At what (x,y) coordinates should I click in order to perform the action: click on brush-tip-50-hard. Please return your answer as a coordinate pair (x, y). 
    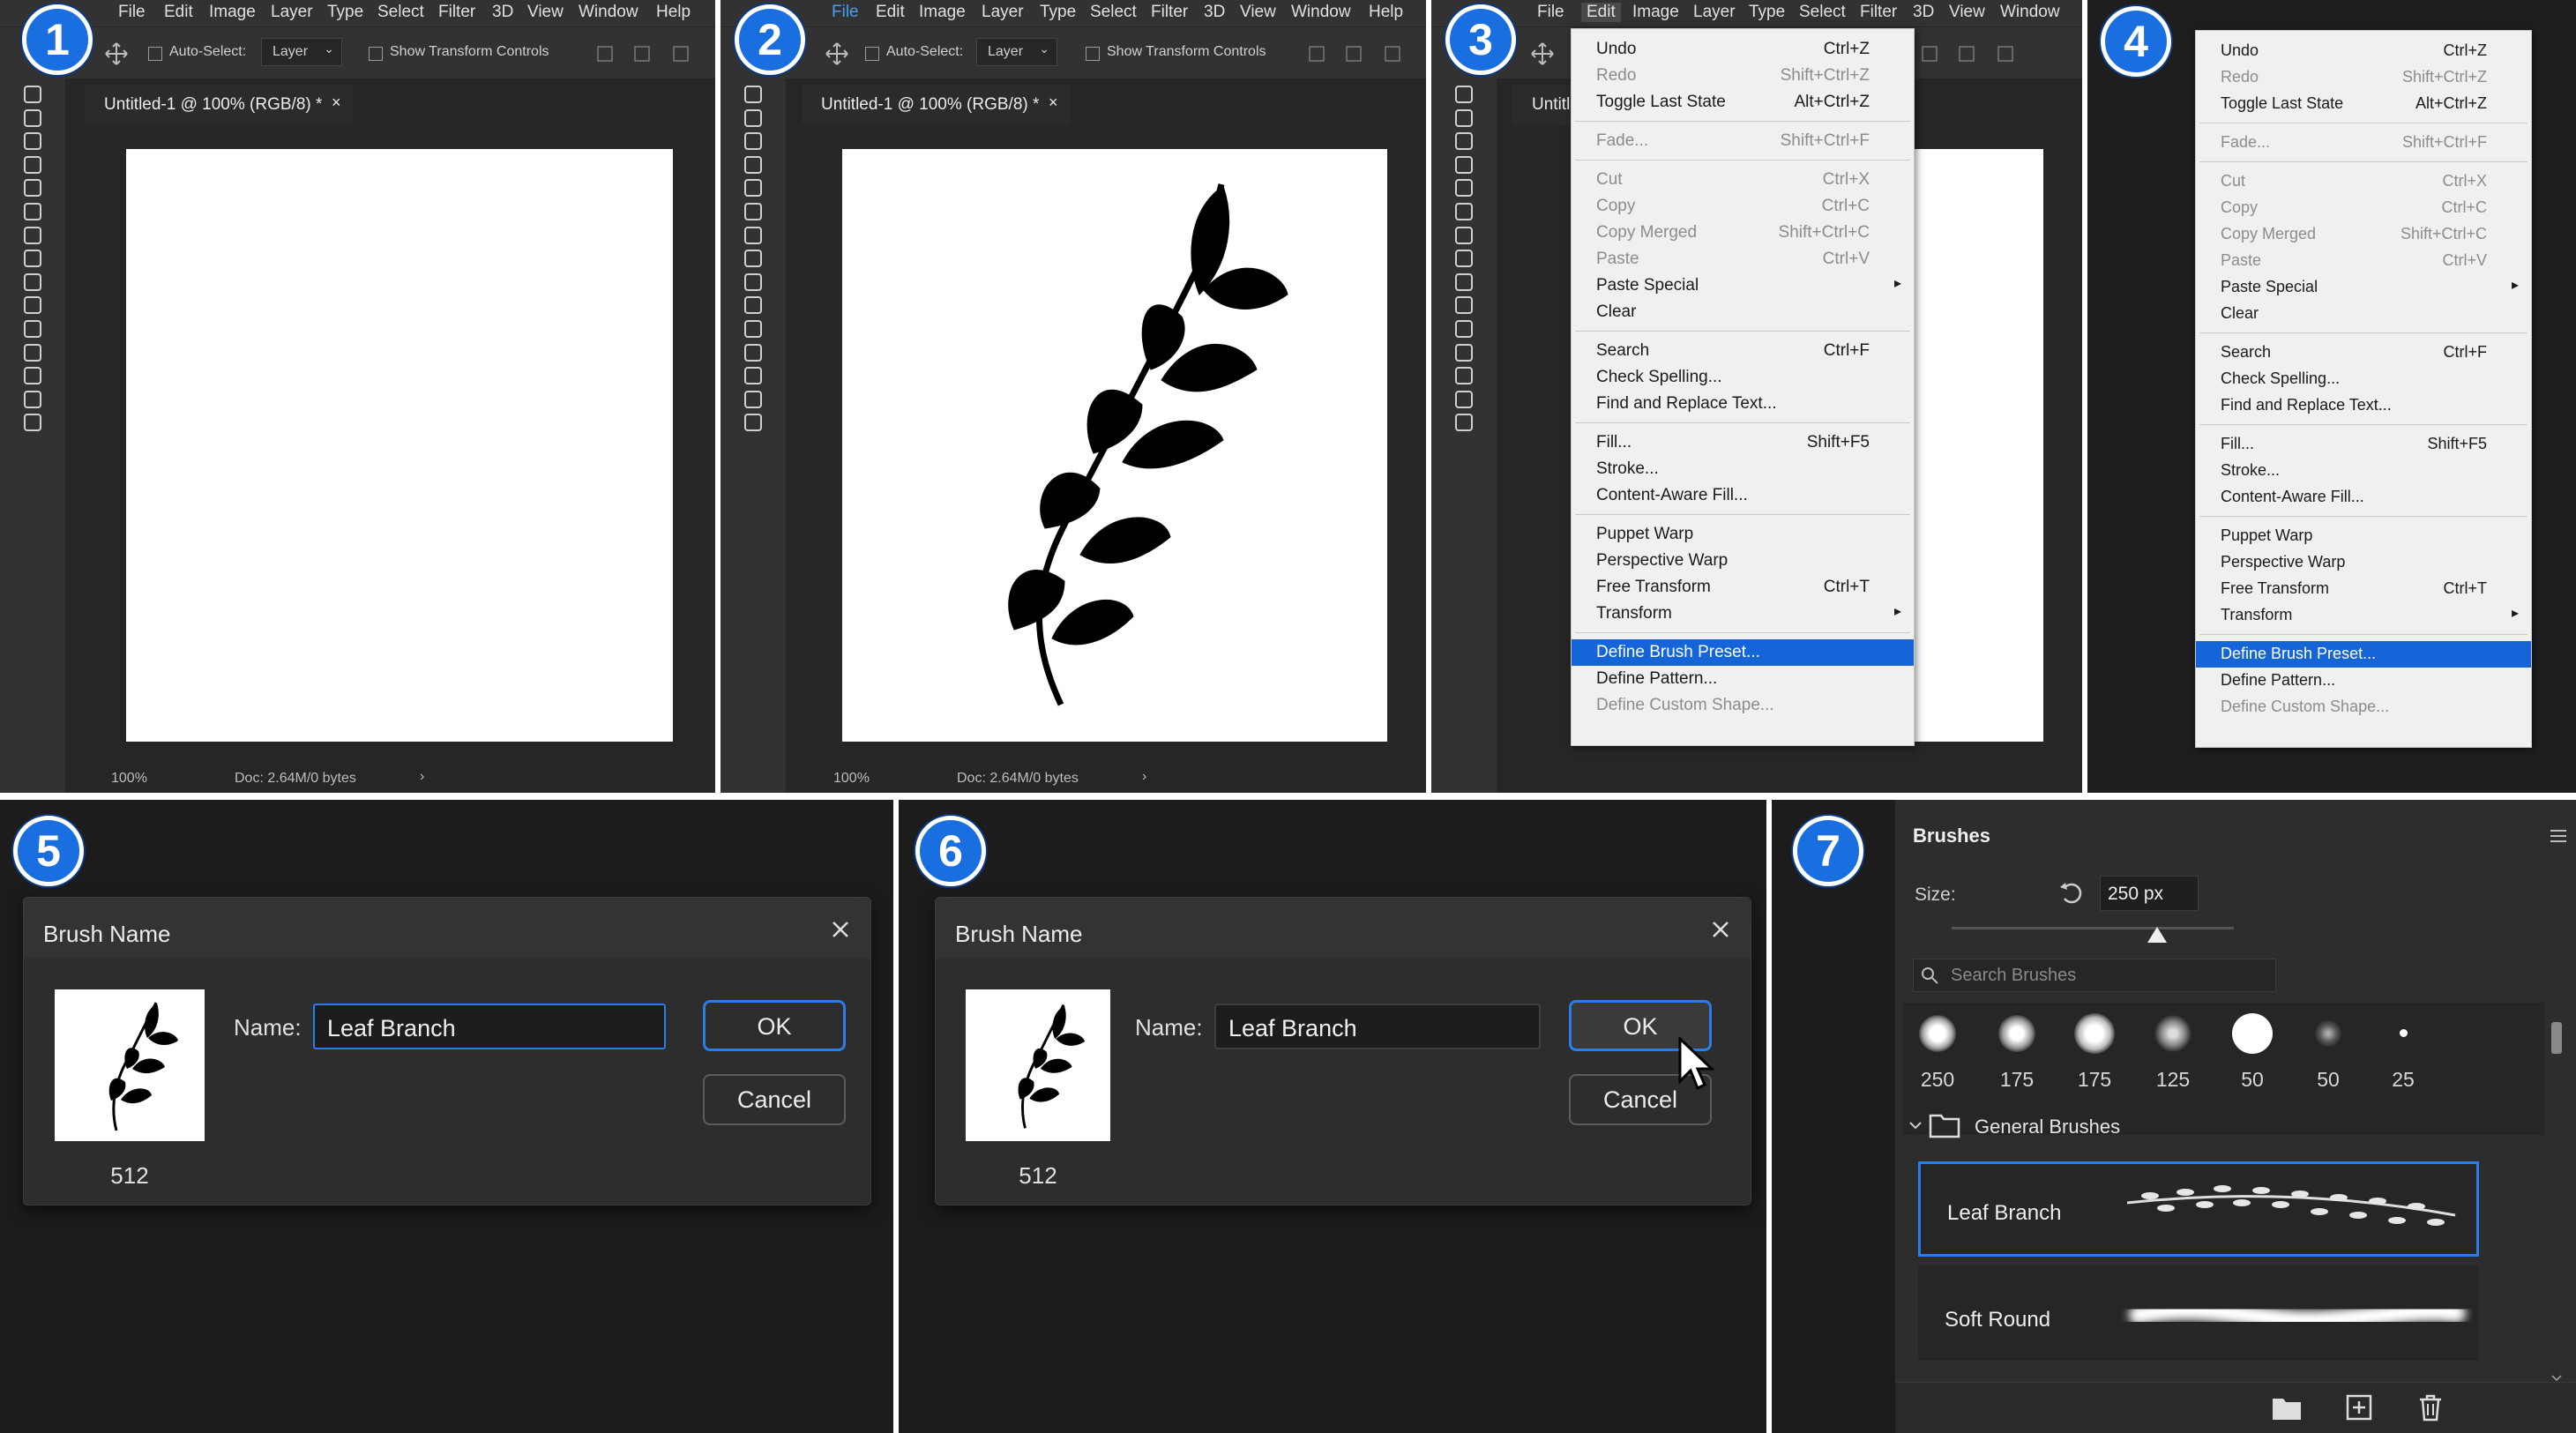
    Looking at the image, I should click on (2252, 1033).